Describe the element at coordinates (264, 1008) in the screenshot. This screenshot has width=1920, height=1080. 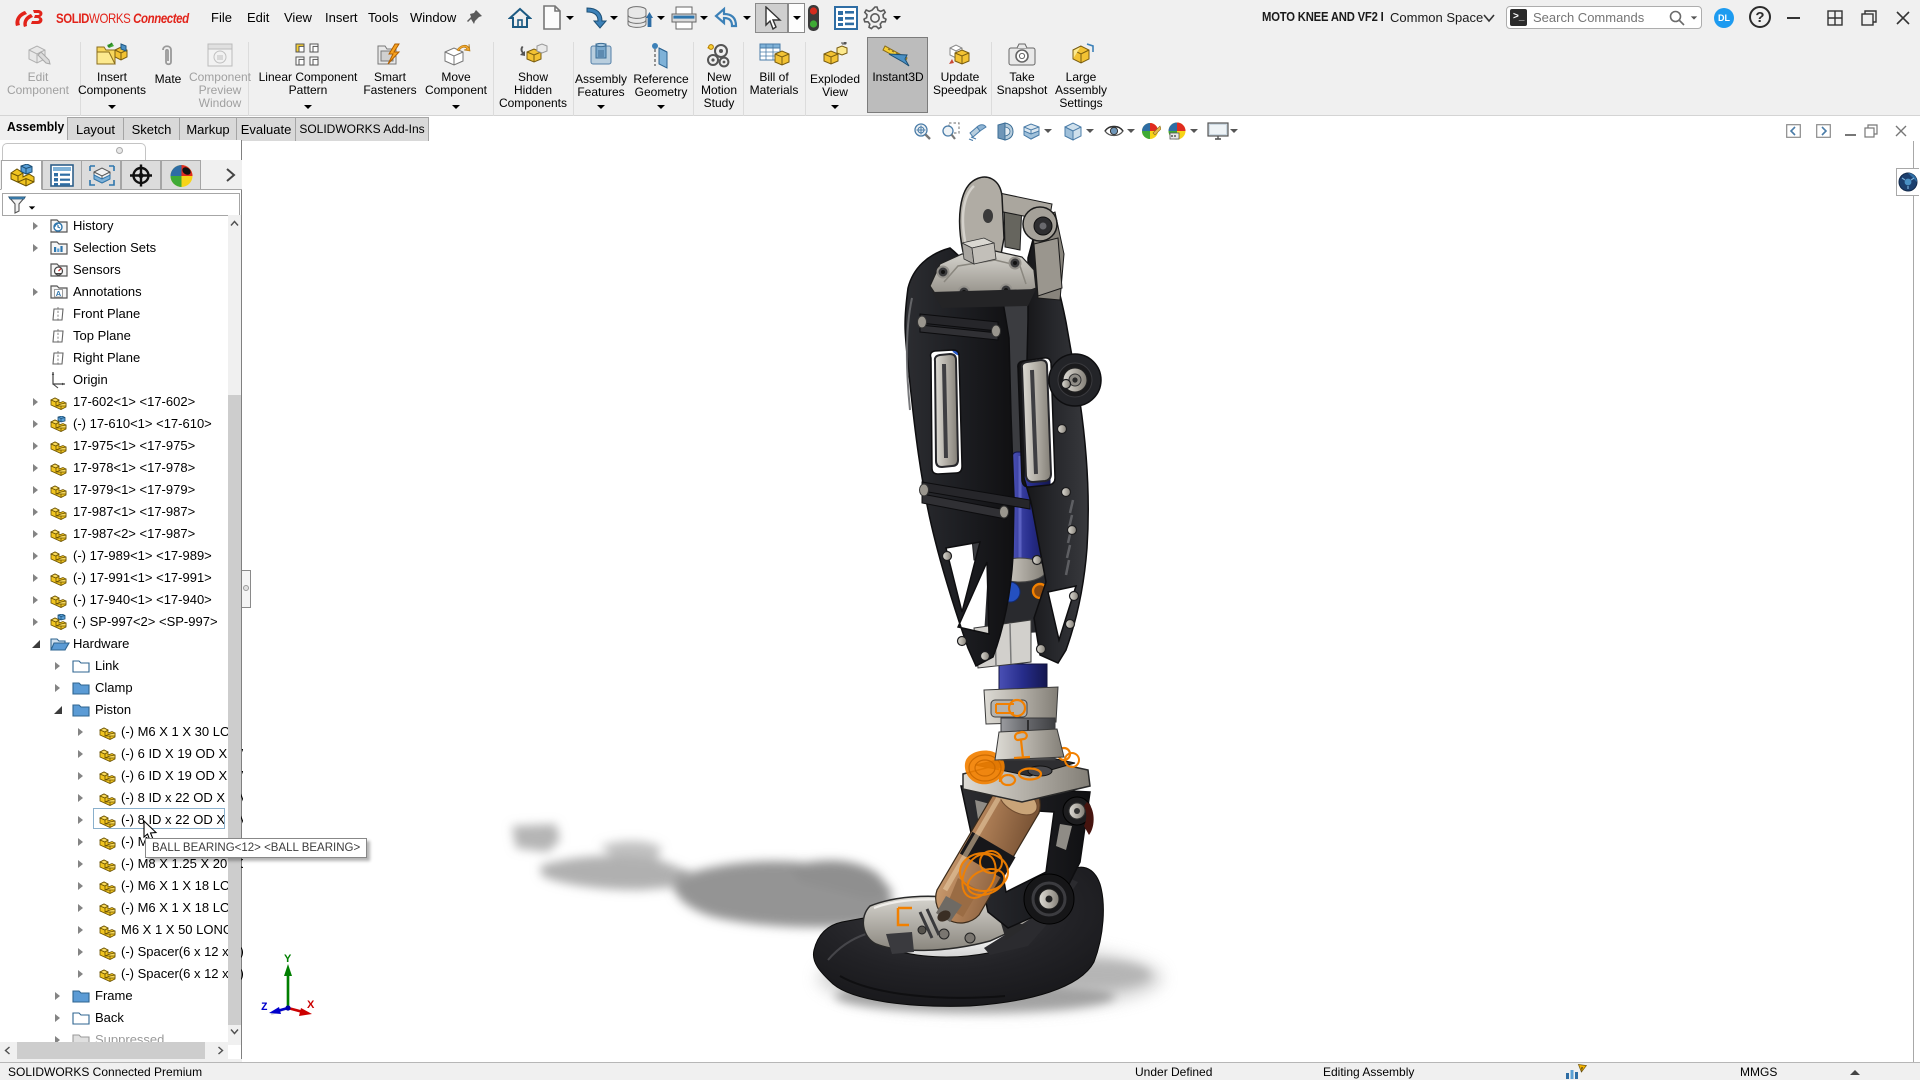
I see `svg-text: Z` at that location.